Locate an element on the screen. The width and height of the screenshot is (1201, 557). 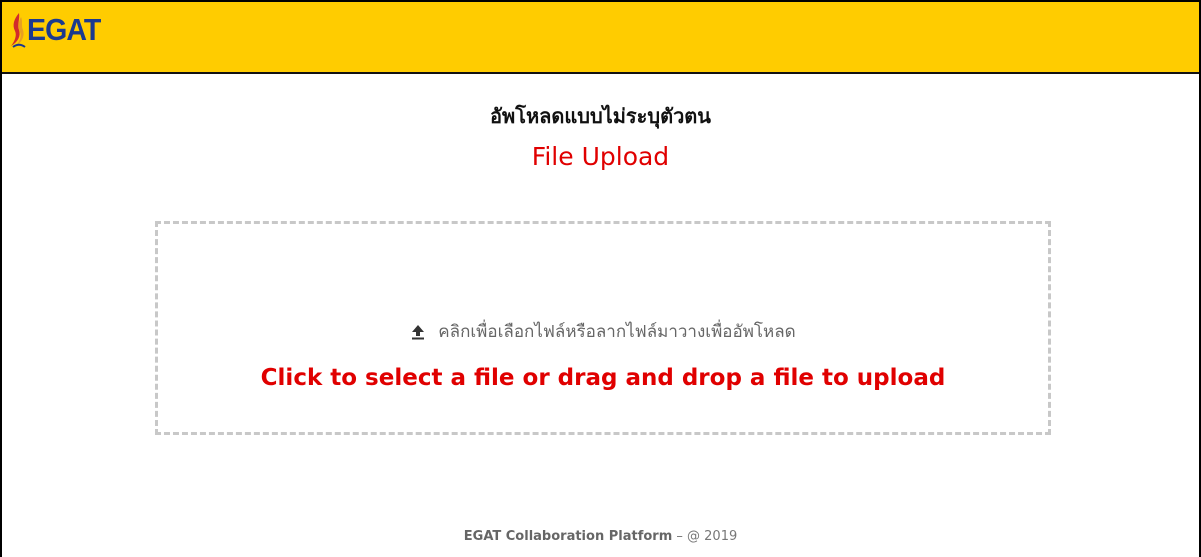
egat-logo: EGAT is located at coordinates (57, 30).